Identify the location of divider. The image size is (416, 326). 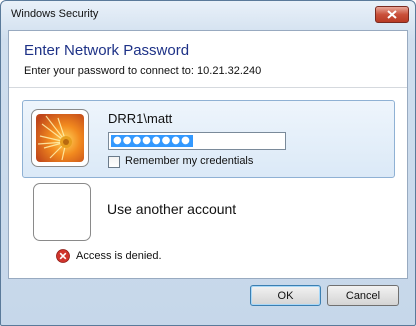
(208, 87).